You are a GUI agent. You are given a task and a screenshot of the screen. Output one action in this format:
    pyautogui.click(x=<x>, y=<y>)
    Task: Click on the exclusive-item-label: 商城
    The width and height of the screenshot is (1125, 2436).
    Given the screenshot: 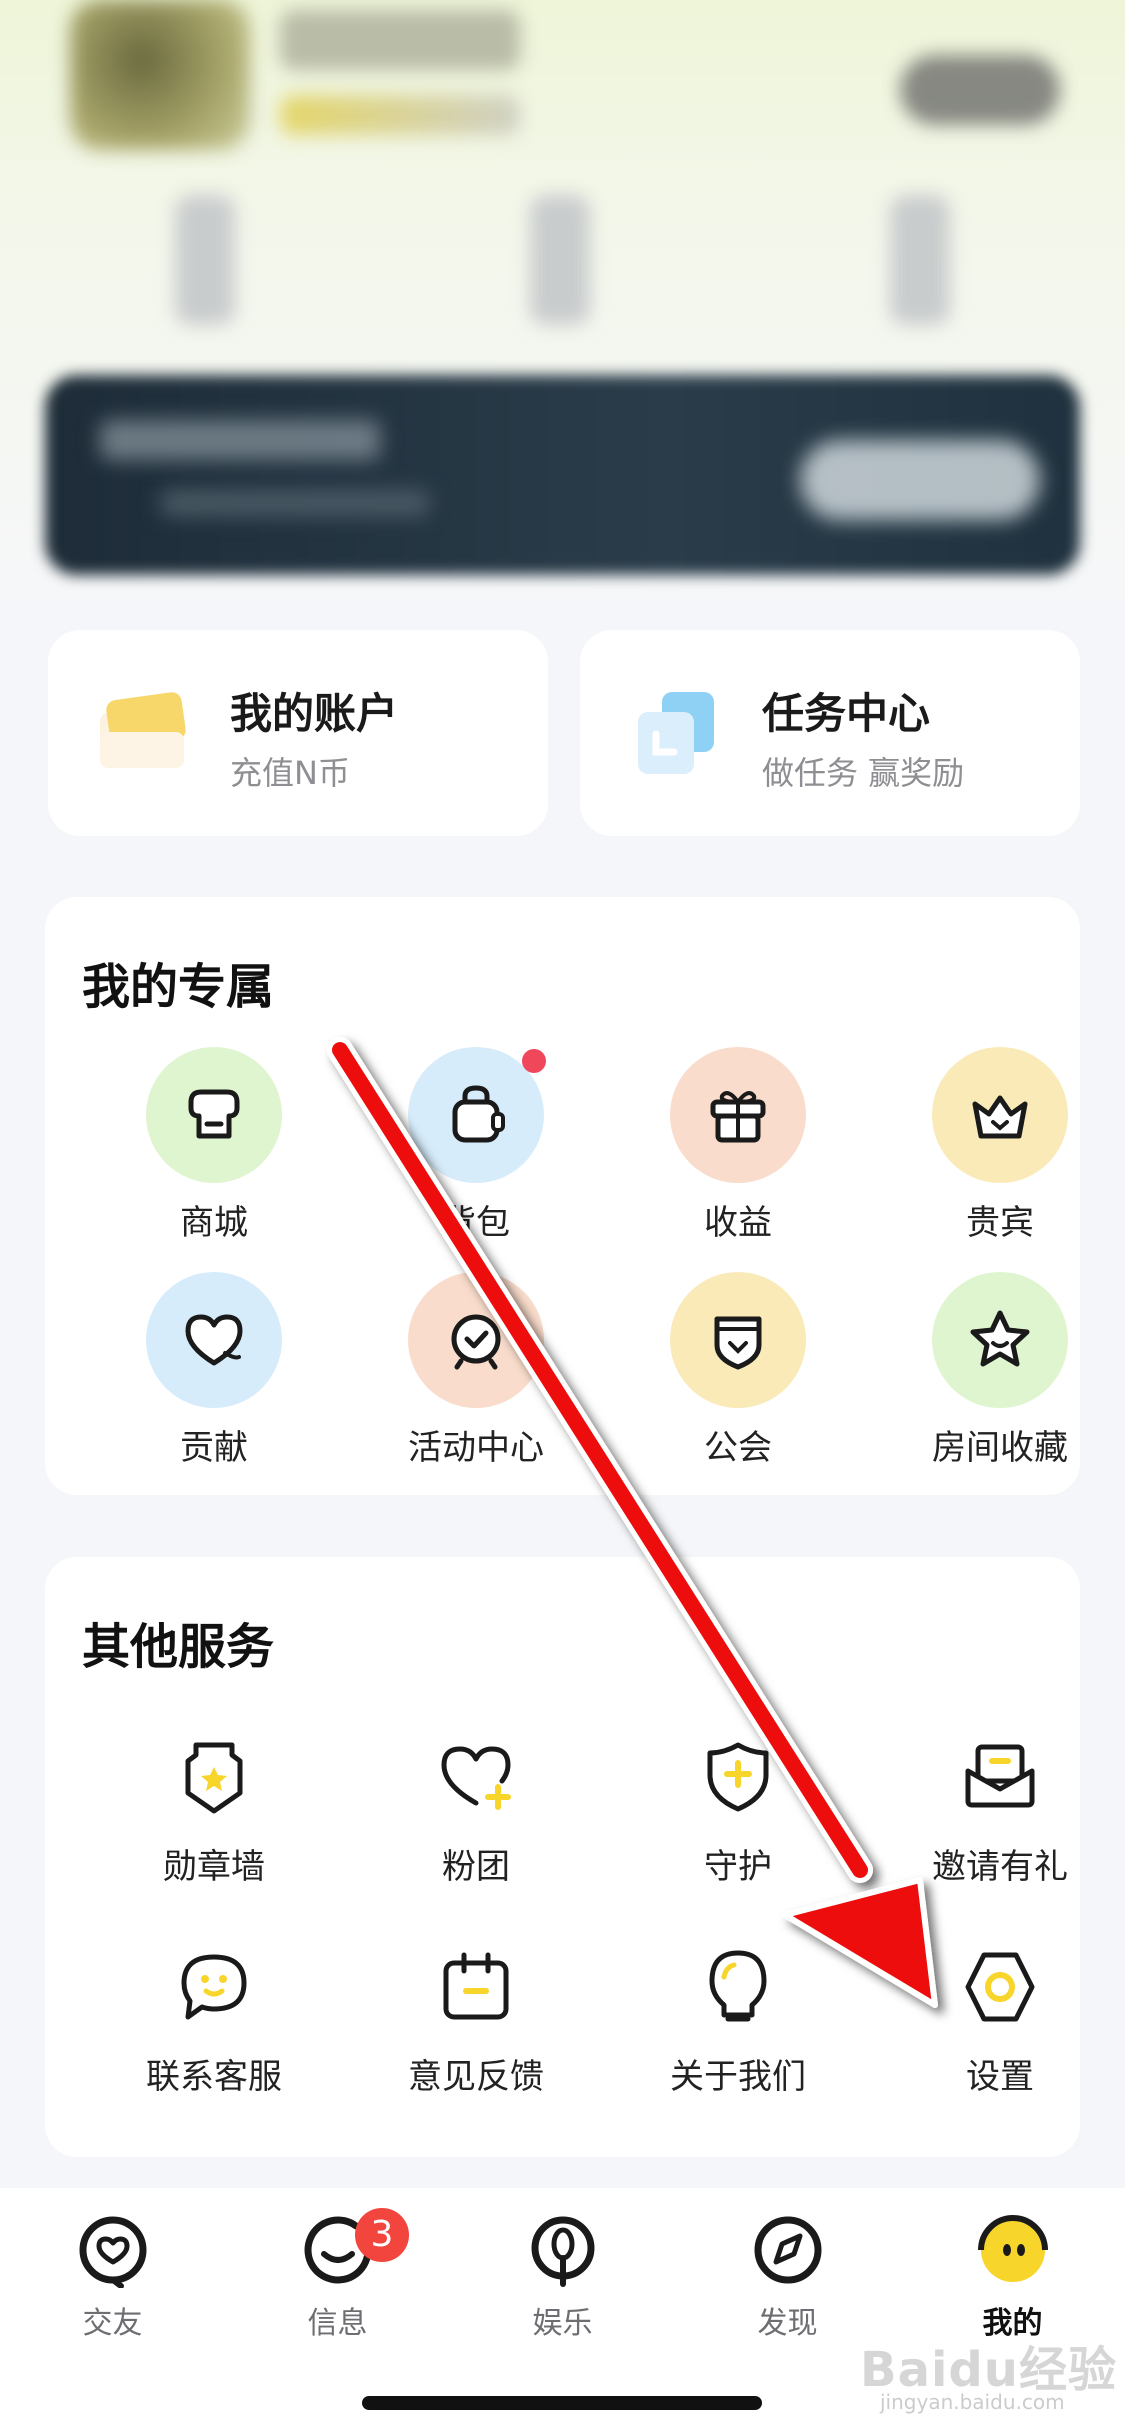 What is the action you would take?
    pyautogui.click(x=214, y=1223)
    